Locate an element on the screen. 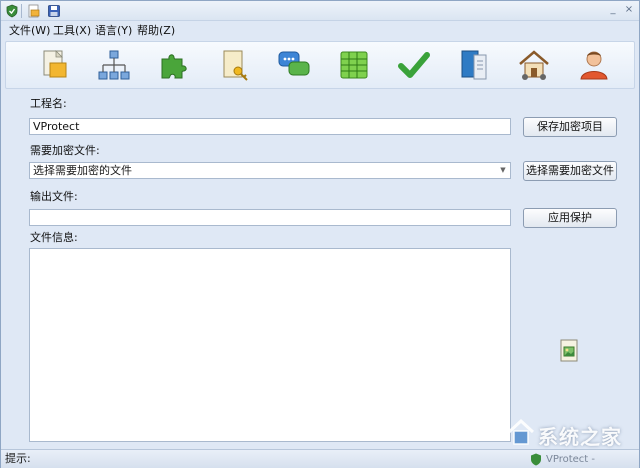 The image size is (640, 468). project-name-input: VProtect is located at coordinates (270, 126).